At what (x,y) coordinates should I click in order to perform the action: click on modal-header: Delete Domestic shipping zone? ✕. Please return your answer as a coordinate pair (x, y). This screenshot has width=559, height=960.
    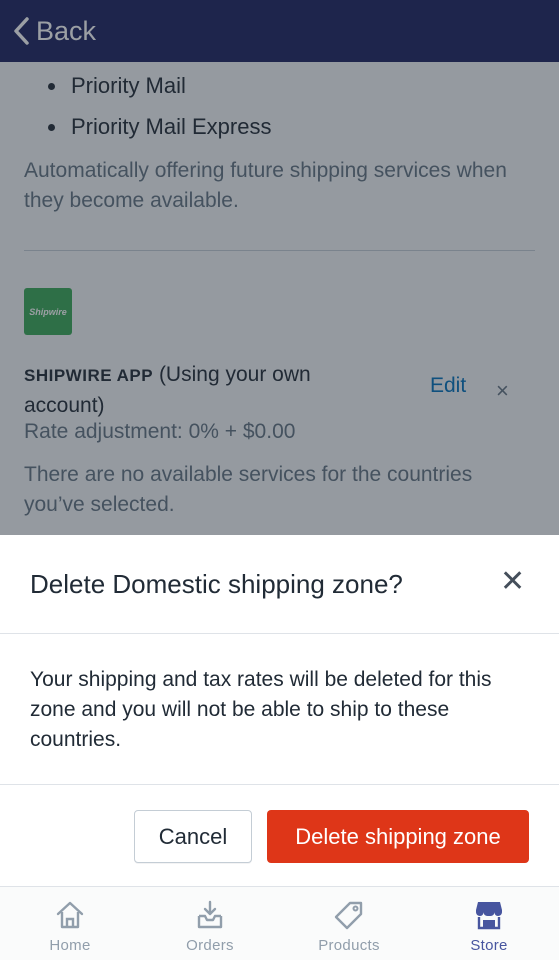
    Looking at the image, I should click on (279, 584).